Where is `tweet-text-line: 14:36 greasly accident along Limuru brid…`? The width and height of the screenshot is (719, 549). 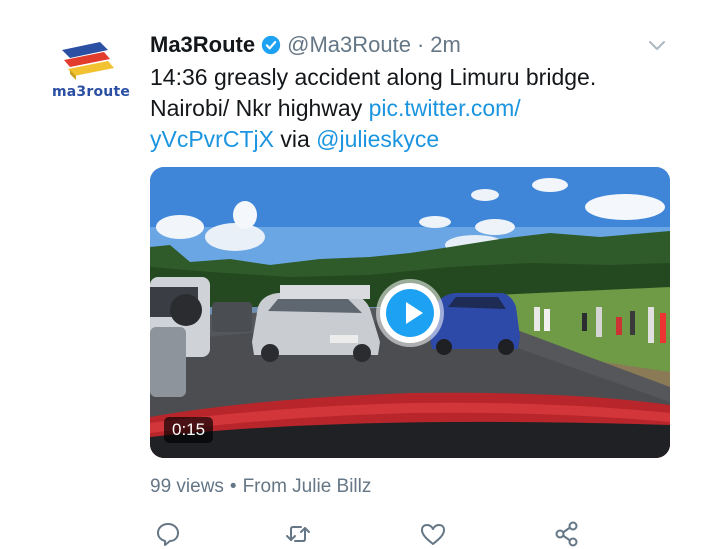 tweet-text-line: 14:36 greasly accident along Limuru brid… is located at coordinates (373, 77).